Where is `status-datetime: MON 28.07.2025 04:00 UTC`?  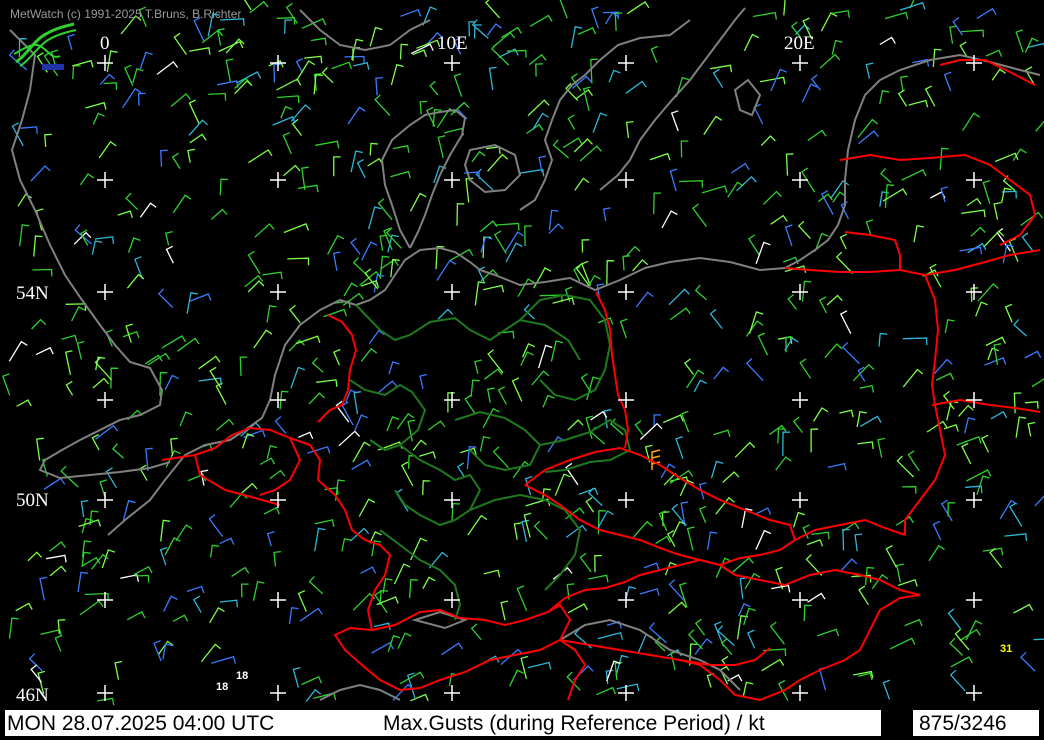
status-datetime: MON 28.07.2025 04:00 UTC is located at coordinates (141, 723).